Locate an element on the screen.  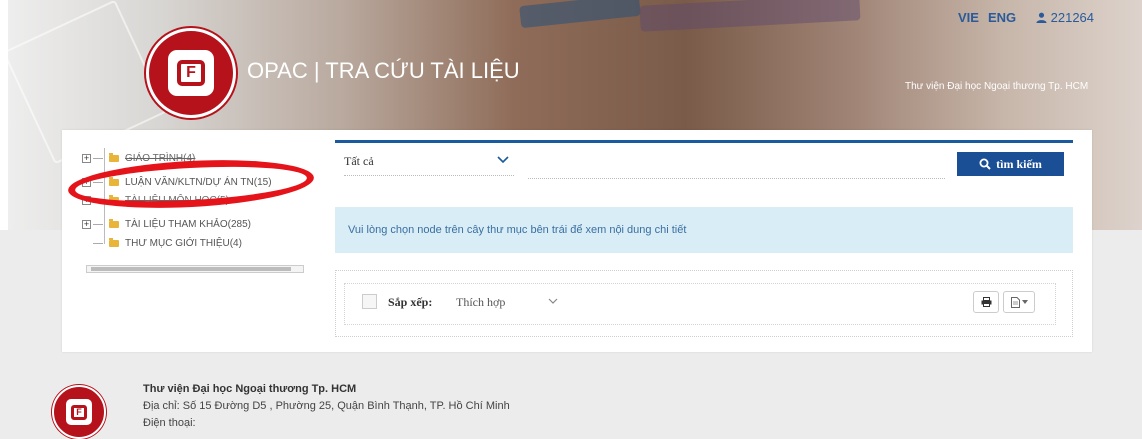
tree-item-label: TÀI LIỆU THAM KHẢO(285) is located at coordinates (188, 224).